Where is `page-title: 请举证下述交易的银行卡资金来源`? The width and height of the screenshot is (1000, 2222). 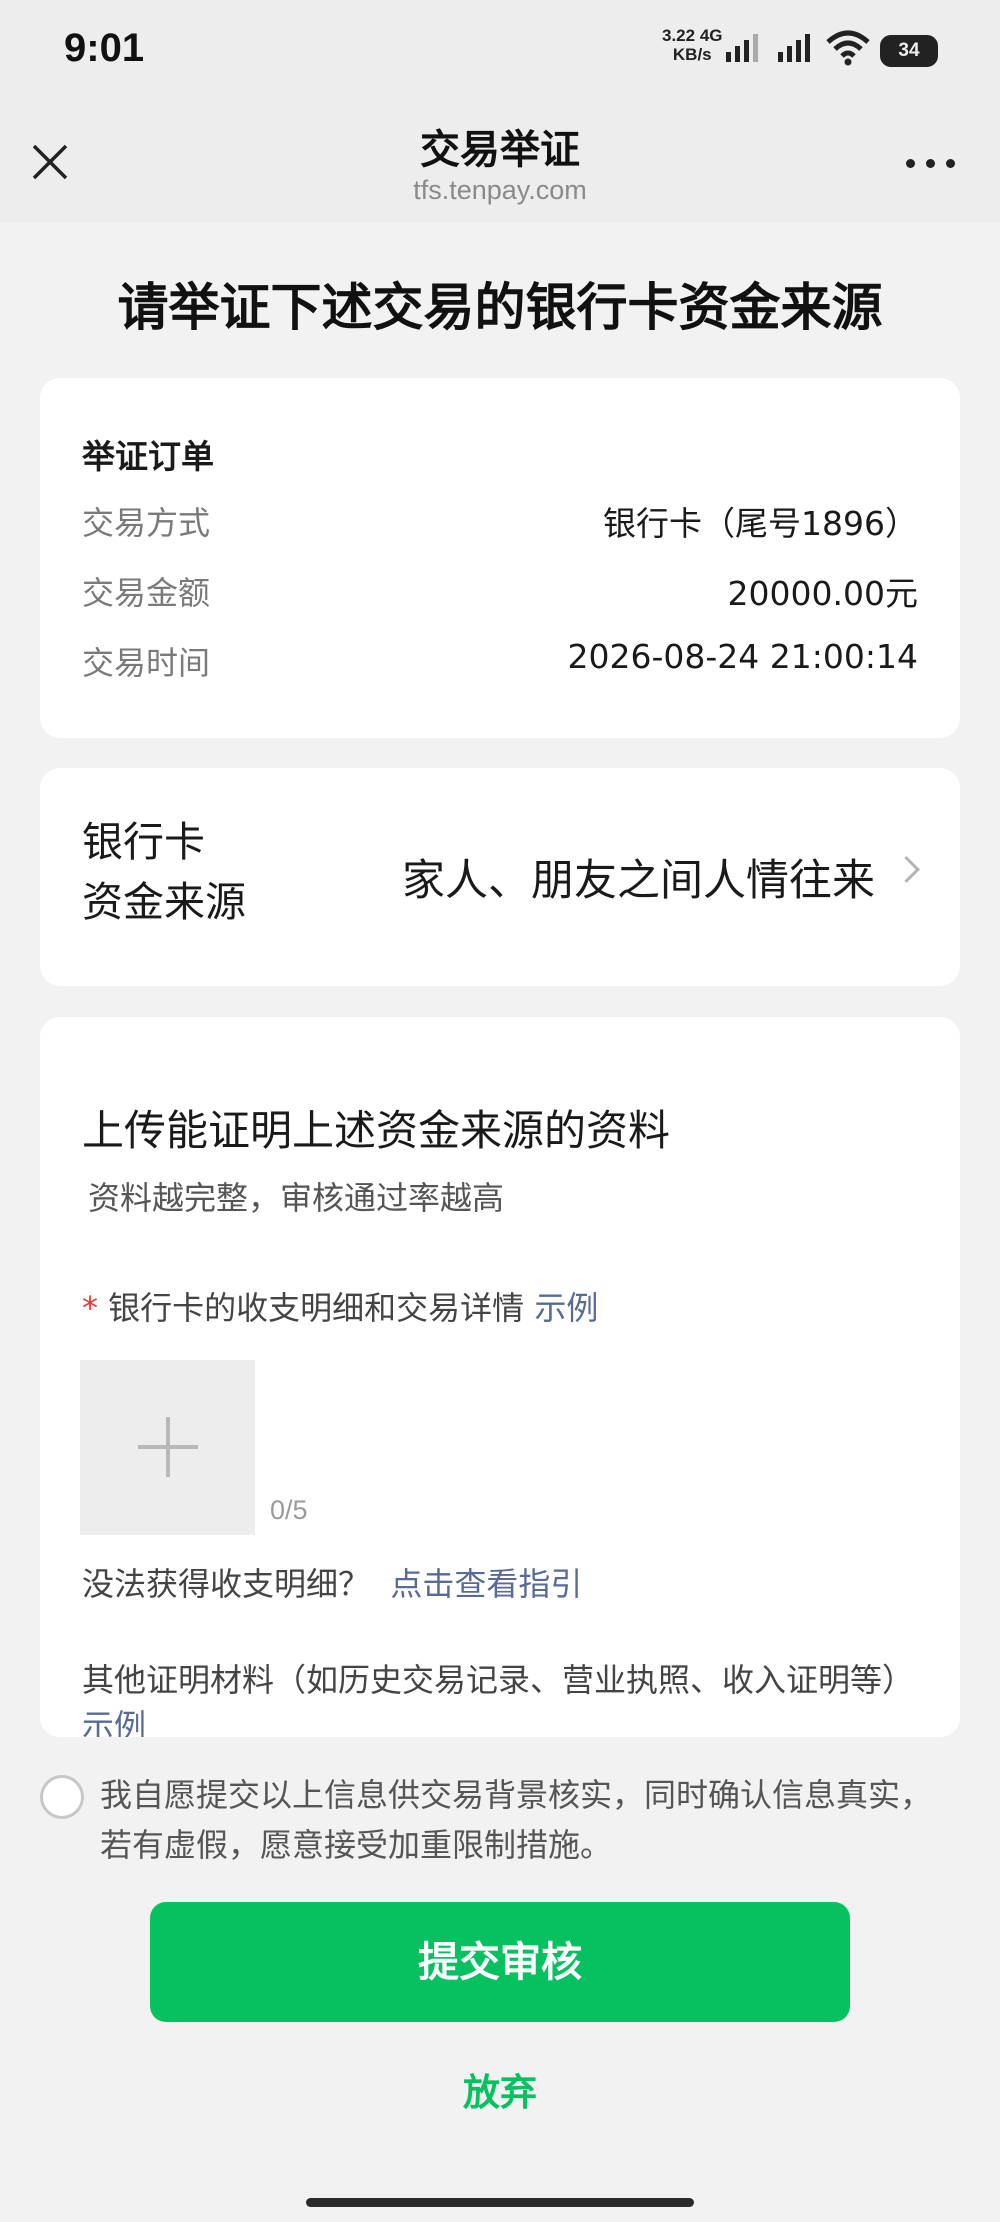
page-title: 请举证下述交易的银行卡资金来源 is located at coordinates (500, 308).